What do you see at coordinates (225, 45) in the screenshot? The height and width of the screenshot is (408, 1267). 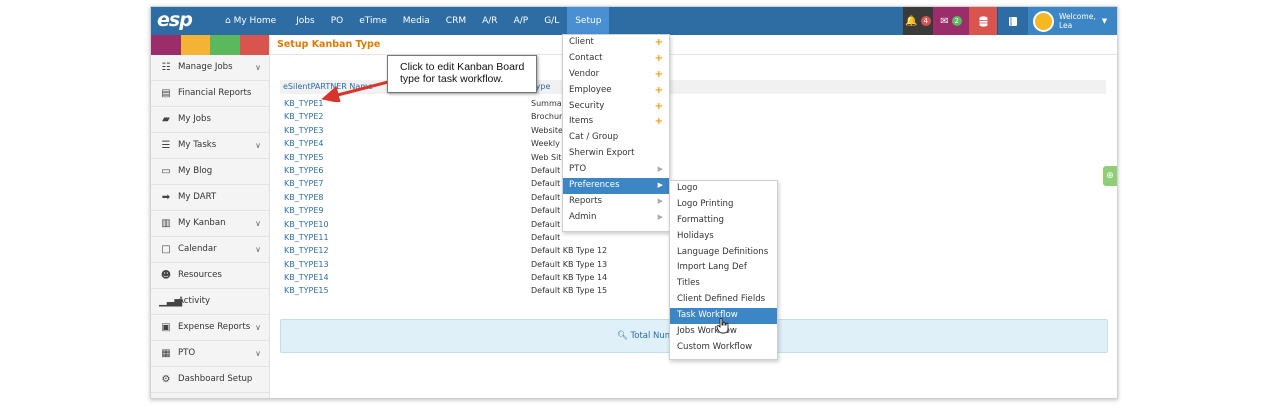 I see `theme-swatch-green` at bounding box center [225, 45].